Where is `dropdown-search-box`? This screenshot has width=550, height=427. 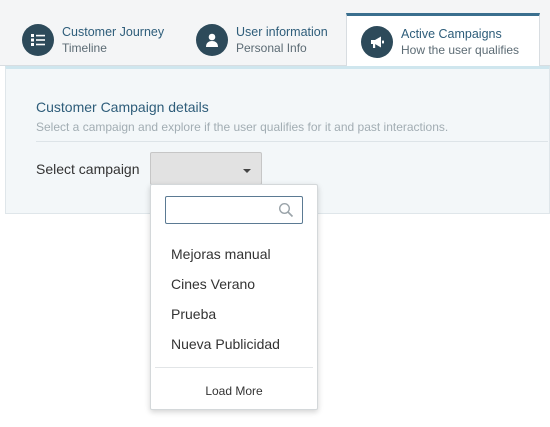 dropdown-search-box is located at coordinates (234, 210).